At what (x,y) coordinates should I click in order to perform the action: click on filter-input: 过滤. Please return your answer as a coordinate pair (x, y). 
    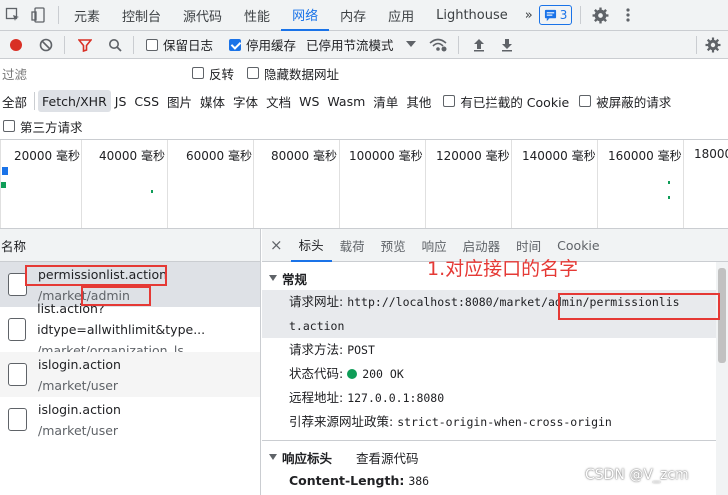
    Looking at the image, I should click on (90, 73).